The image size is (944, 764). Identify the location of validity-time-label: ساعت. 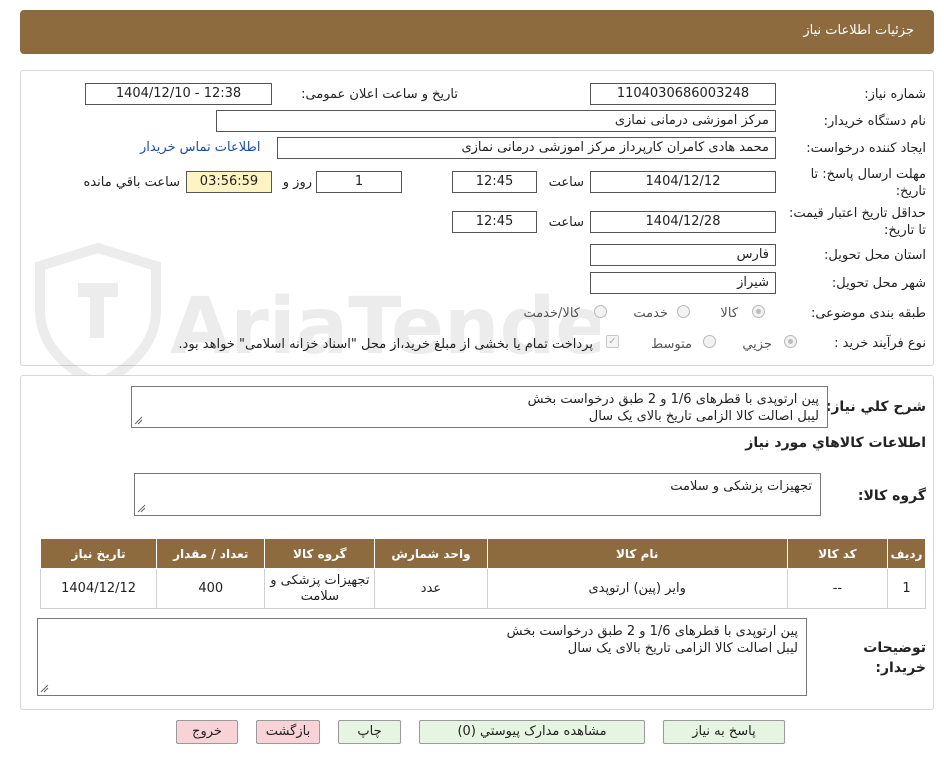
(566, 222).